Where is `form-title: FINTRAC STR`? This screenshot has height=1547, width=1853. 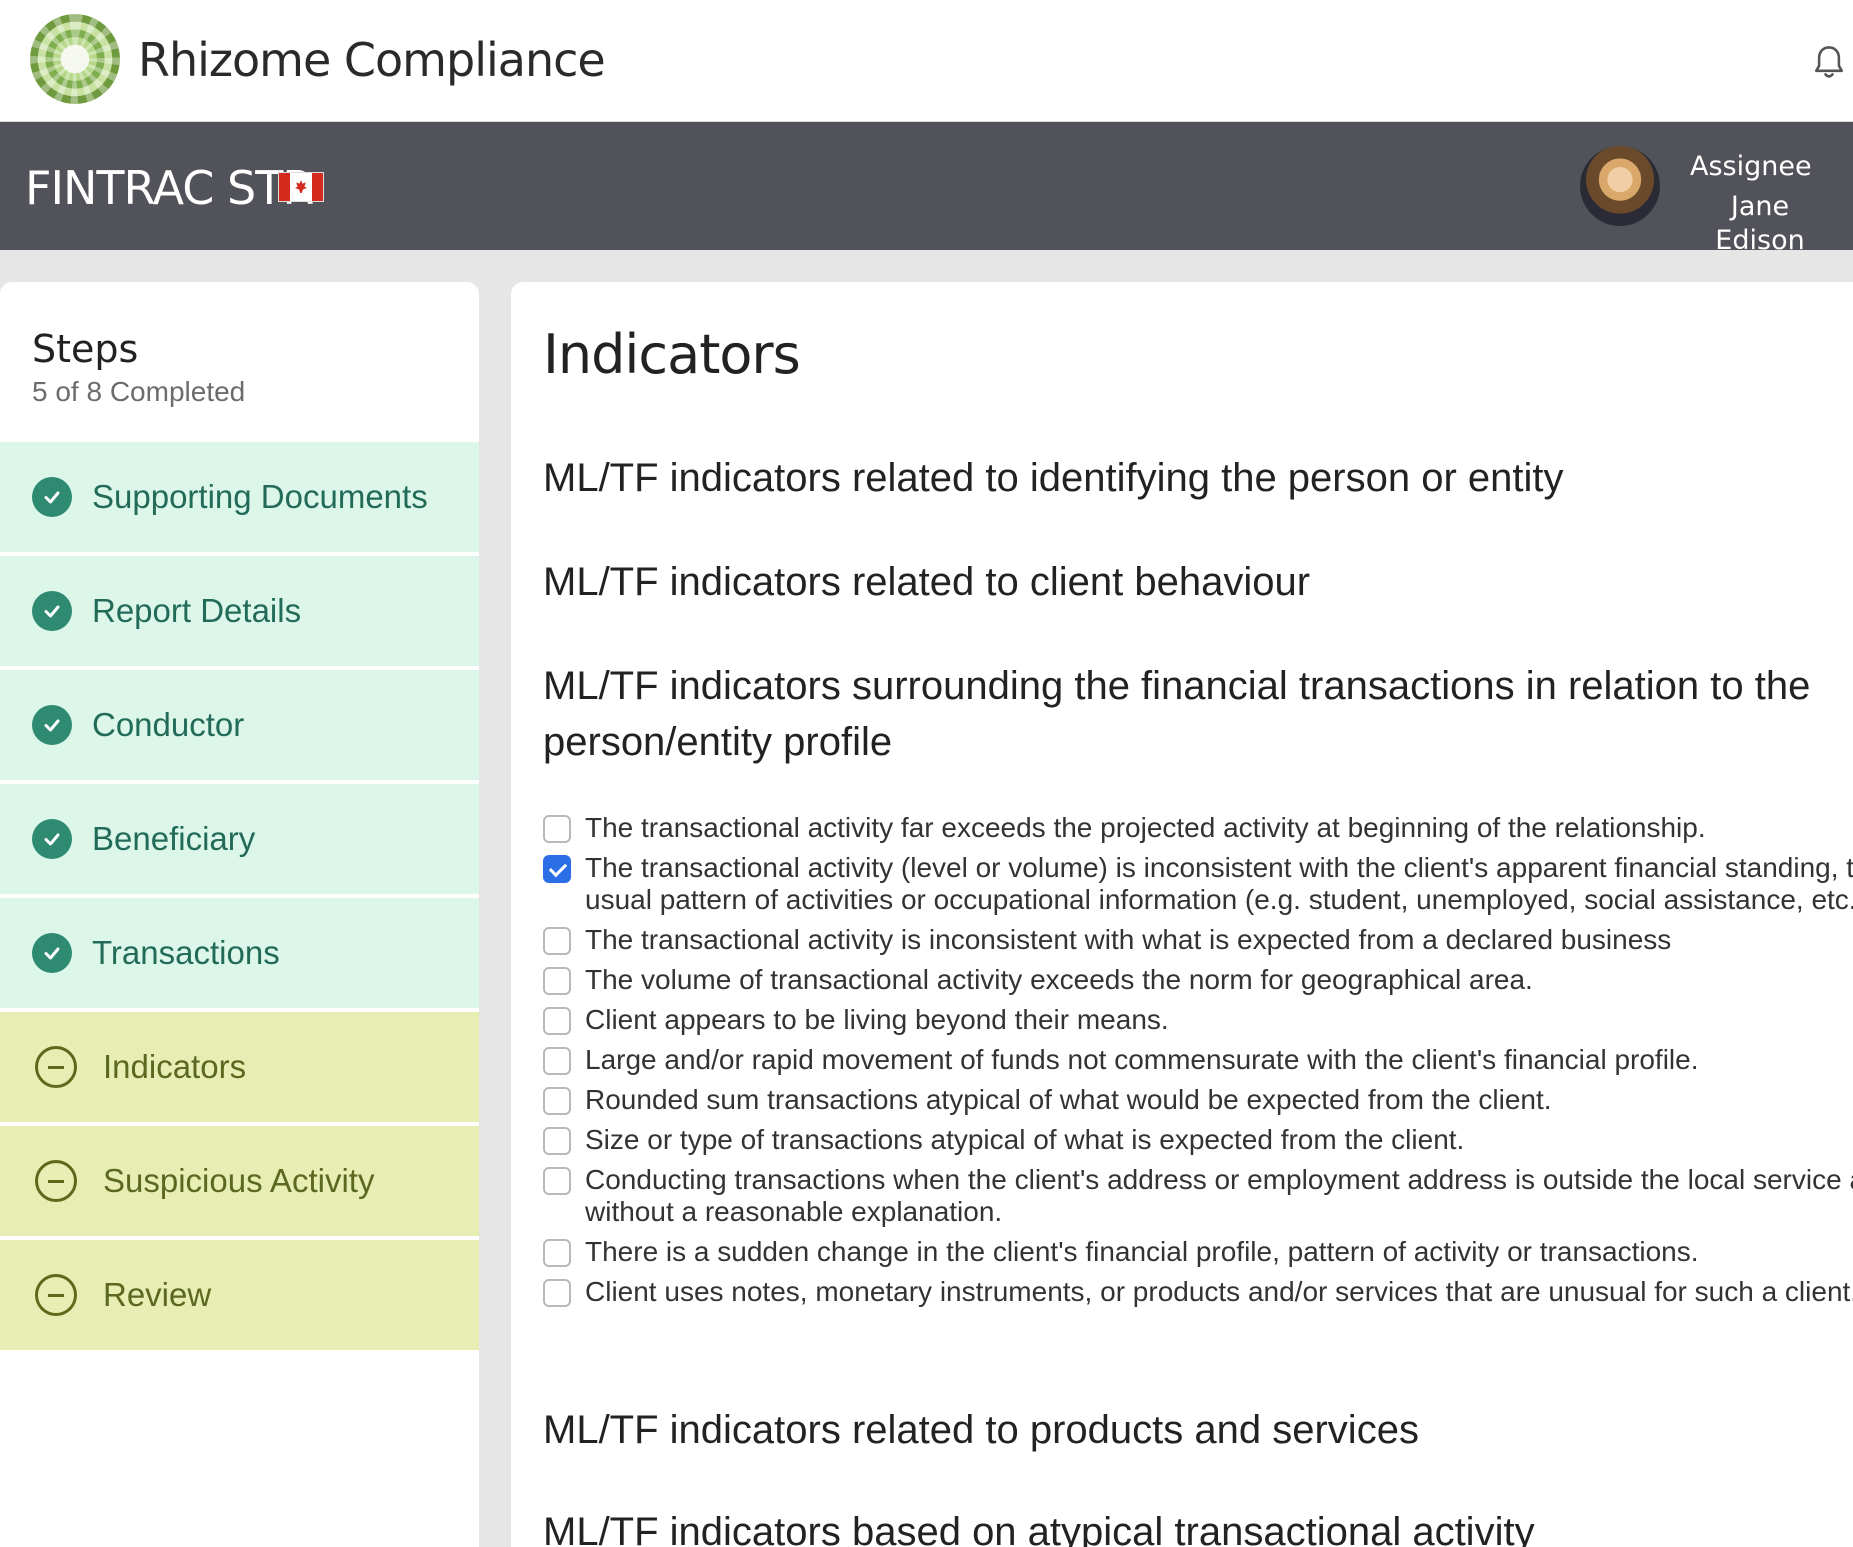 form-title: FINTRAC STR is located at coordinates (169, 188).